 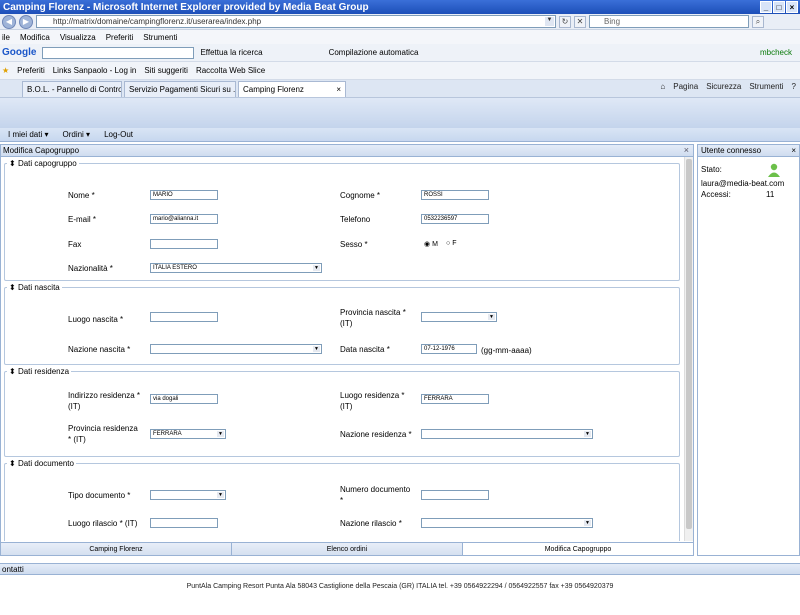 What do you see at coordinates (770, 194) in the screenshot?
I see `accessi-value: 11` at bounding box center [770, 194].